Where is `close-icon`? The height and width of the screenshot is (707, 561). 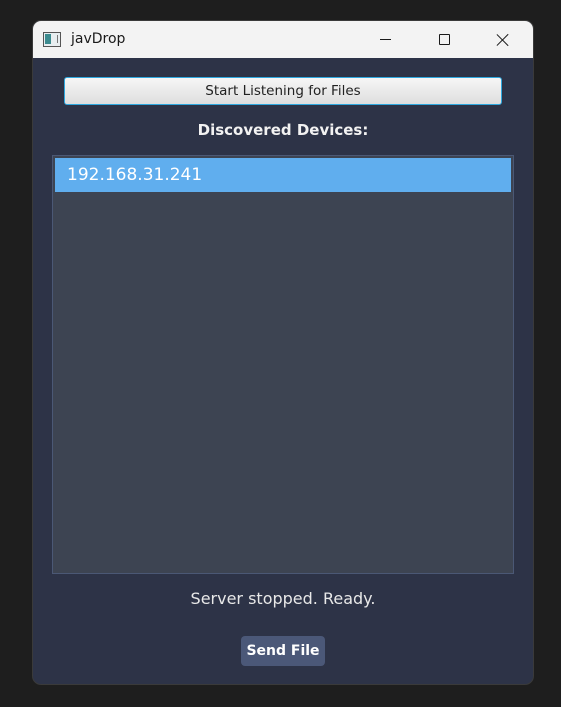
close-icon is located at coordinates (503, 40).